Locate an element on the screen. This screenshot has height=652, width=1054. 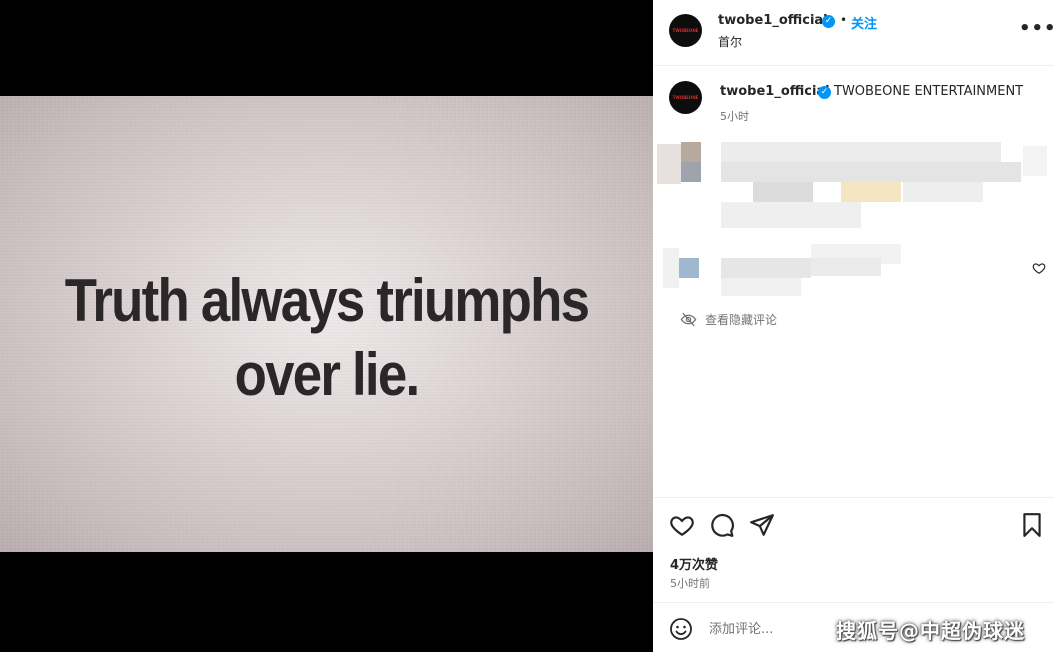
view-hidden-comments-label: 查看隐藏评论 is located at coordinates (741, 320).